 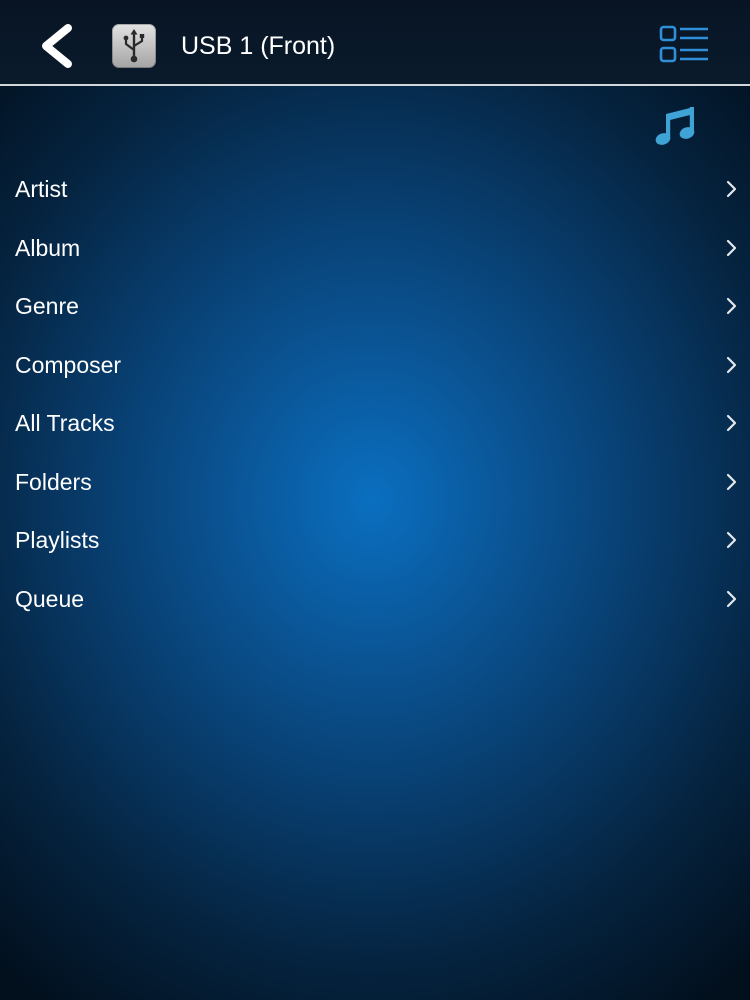 I want to click on media-type-indicator, so click(x=676, y=126).